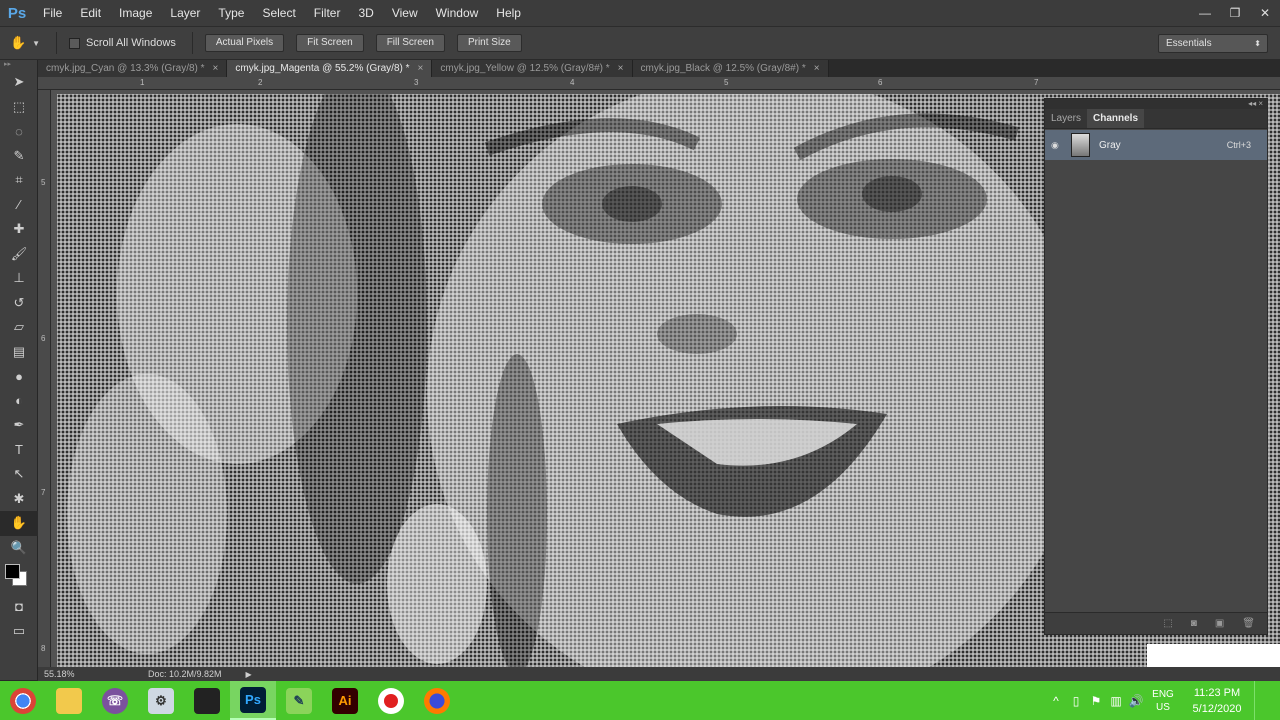 This screenshot has height=720, width=1280. Describe the element at coordinates (1066, 118) in the screenshot. I see `tab-layers: Layers` at that location.